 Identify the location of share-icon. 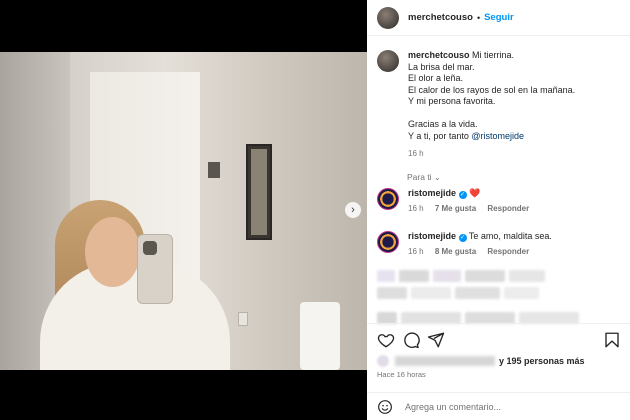
(436, 340).